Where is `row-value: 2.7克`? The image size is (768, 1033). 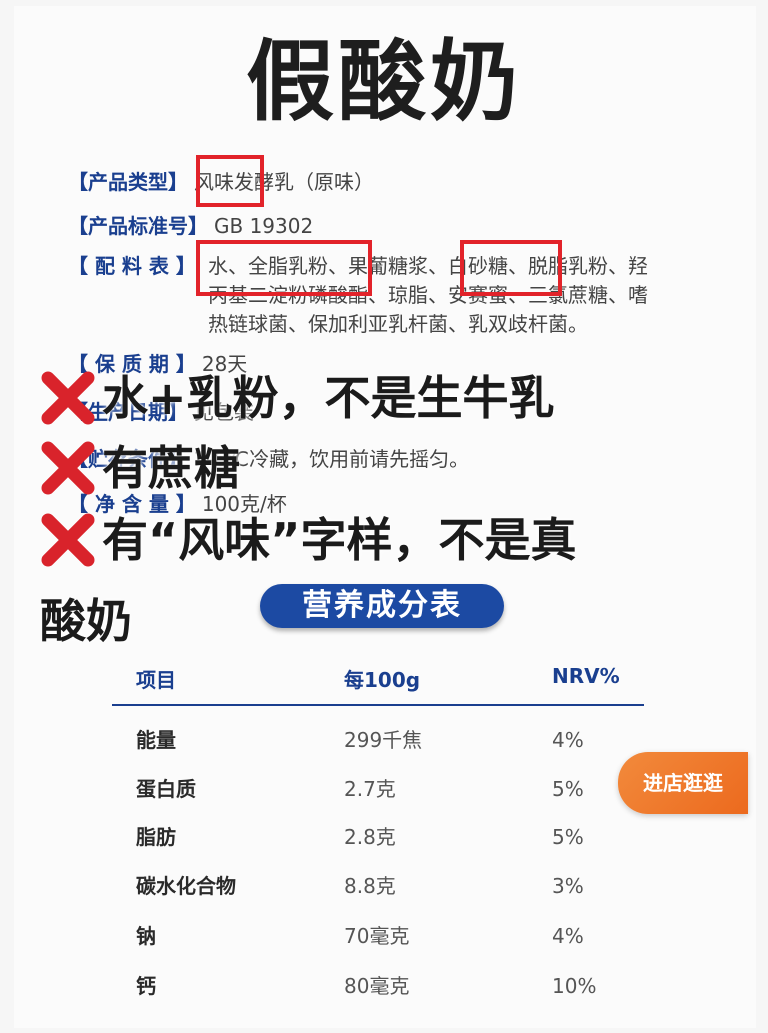
row-value: 2.7克 is located at coordinates (370, 789).